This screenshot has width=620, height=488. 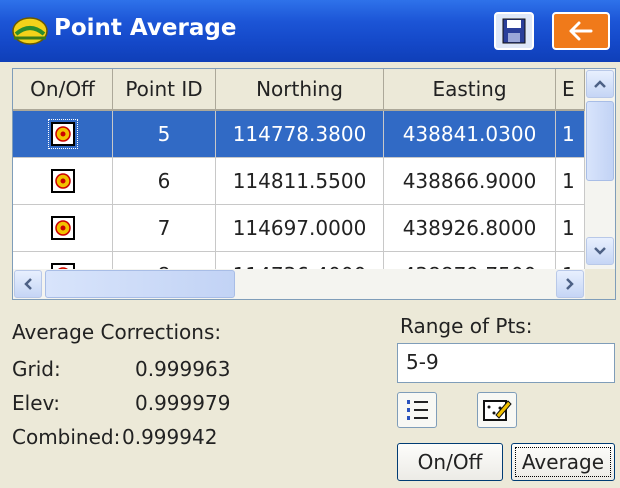 I want to click on vertical-scroll-thumb, so click(x=600, y=141).